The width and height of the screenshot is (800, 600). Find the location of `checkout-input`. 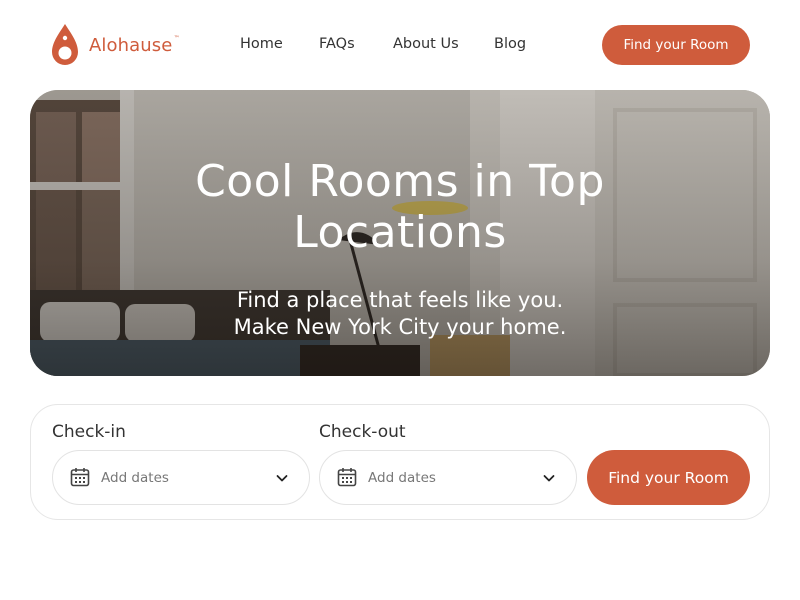

checkout-input is located at coordinates (448, 477).